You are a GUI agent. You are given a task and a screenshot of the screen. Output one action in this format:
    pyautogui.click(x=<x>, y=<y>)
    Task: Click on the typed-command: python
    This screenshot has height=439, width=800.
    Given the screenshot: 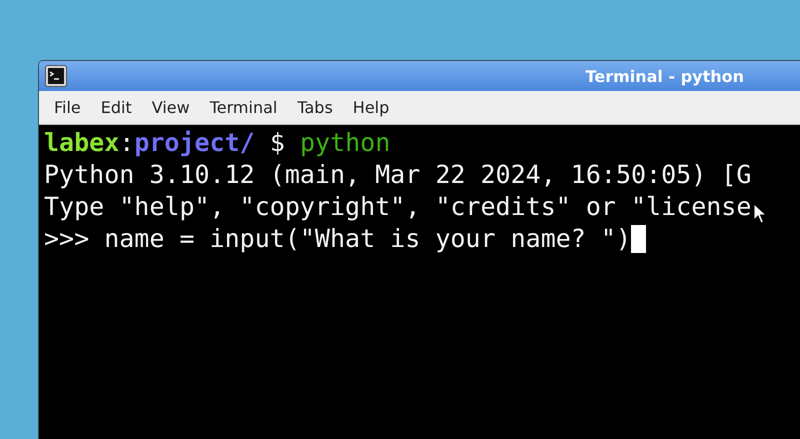 What is the action you would take?
    pyautogui.click(x=345, y=143)
    